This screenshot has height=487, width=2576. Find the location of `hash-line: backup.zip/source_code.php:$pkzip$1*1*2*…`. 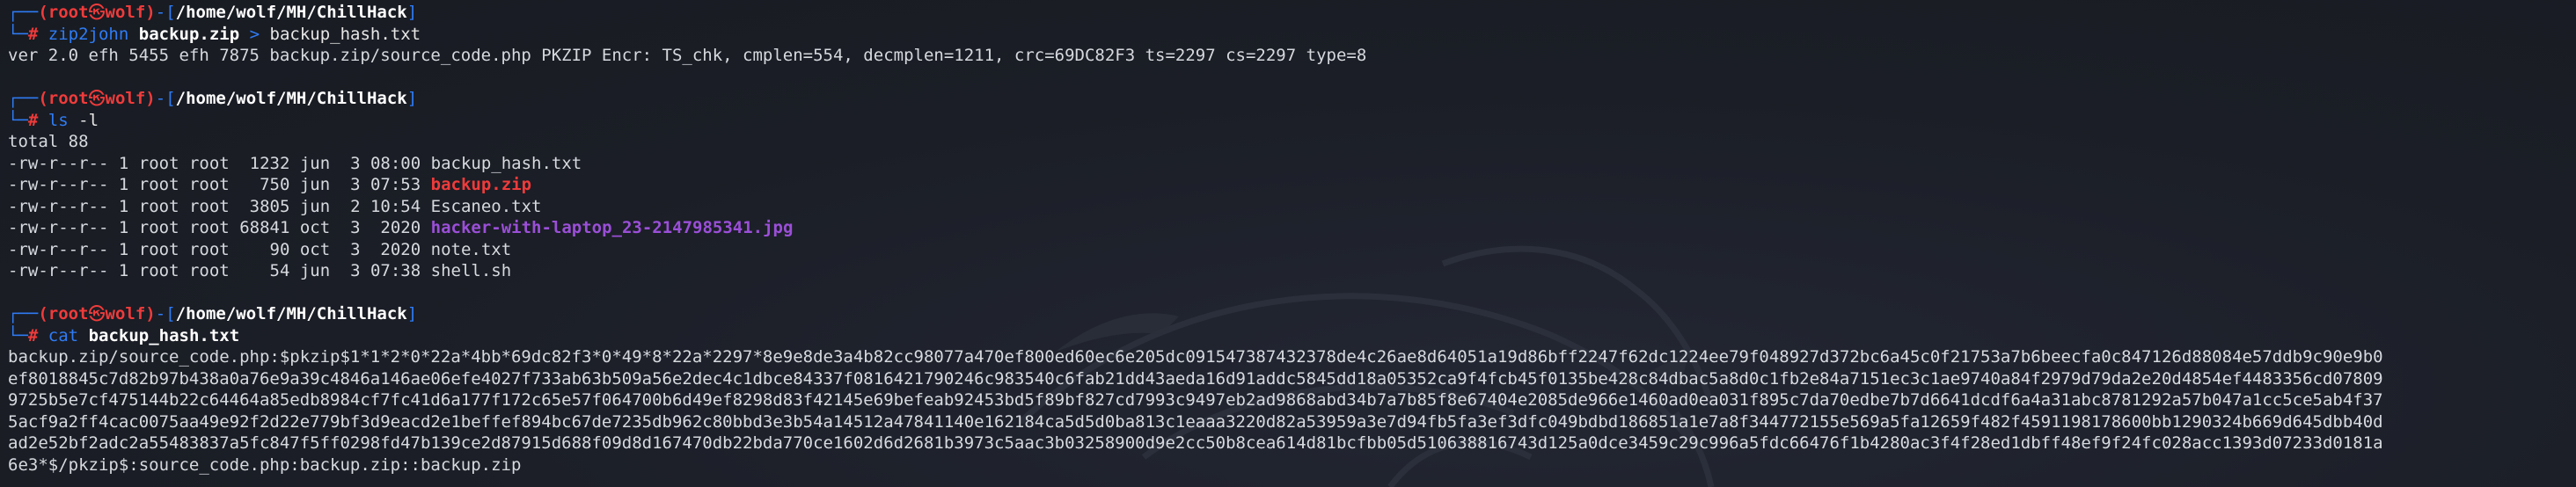

hash-line: backup.zip/source_code.php:$pkzip$1*1*2*… is located at coordinates (1195, 357).